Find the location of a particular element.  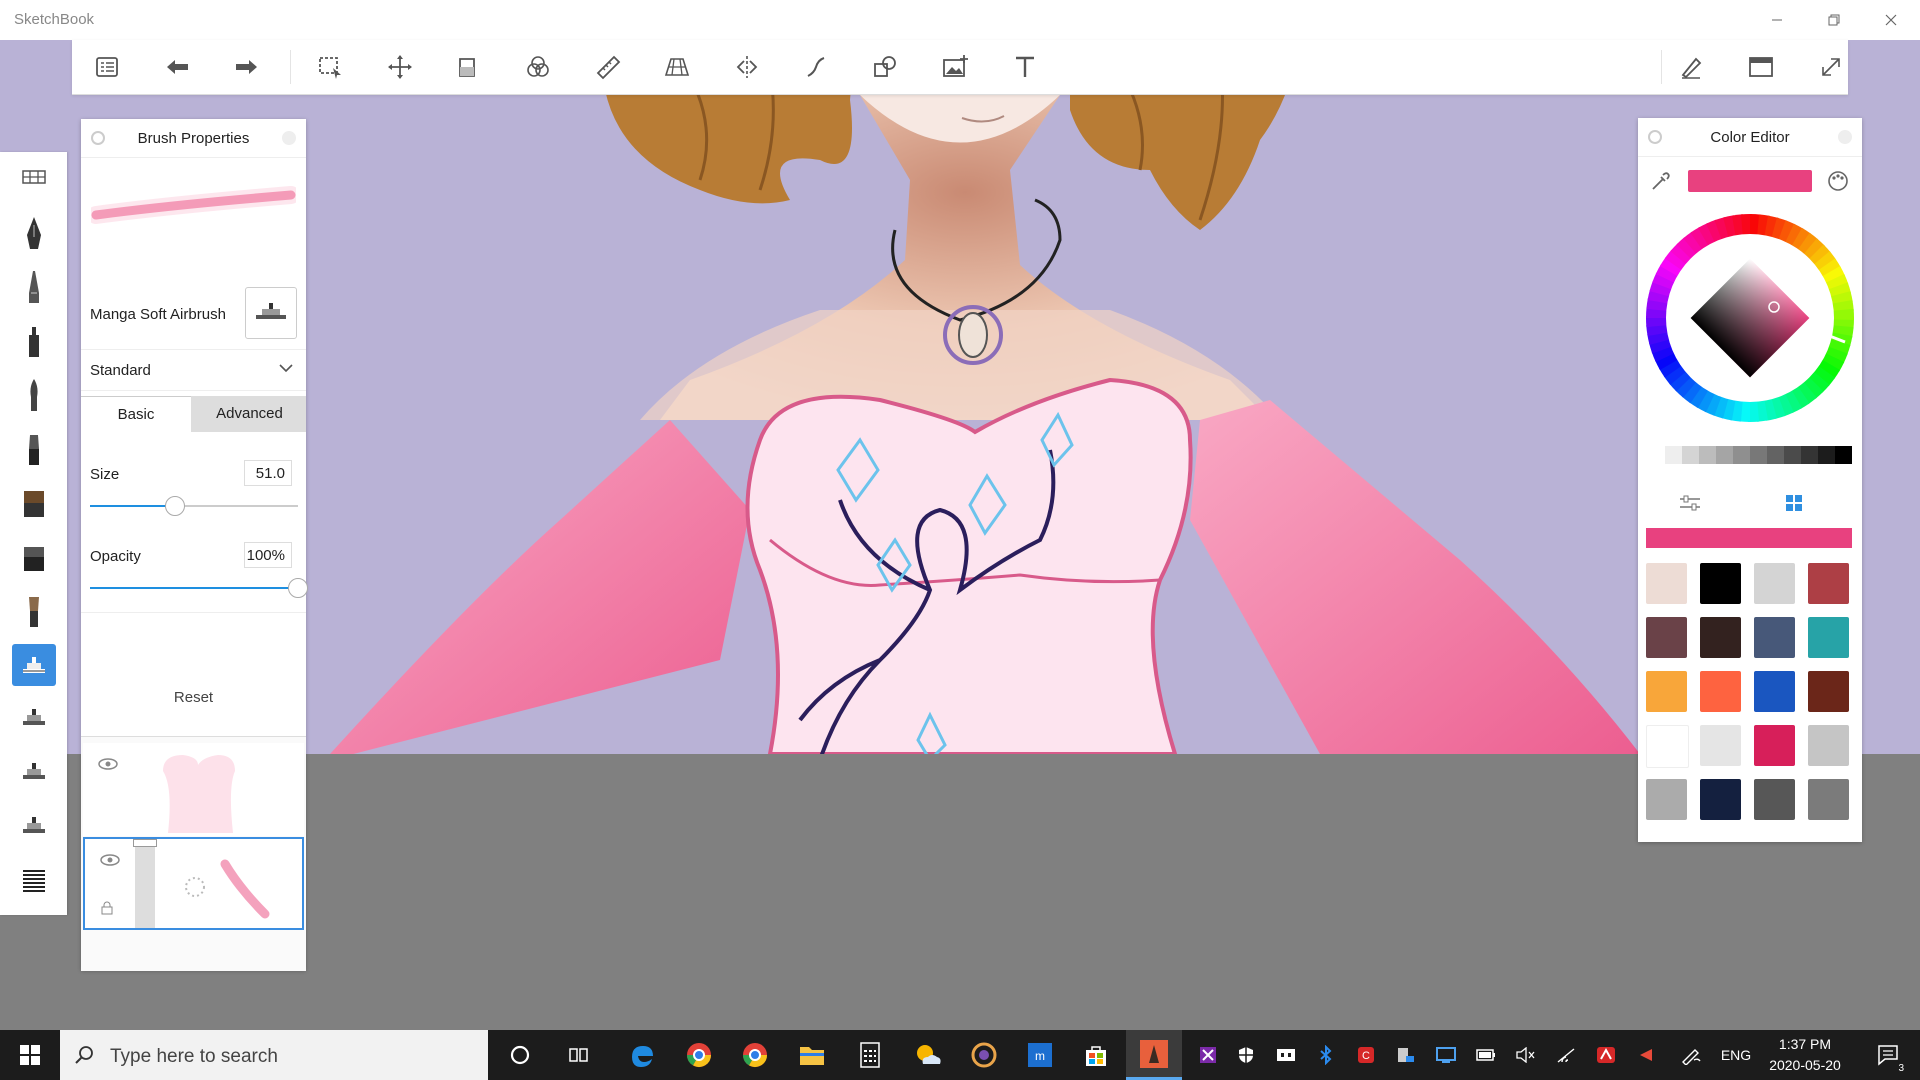

minimize-button is located at coordinates (1777, 20).